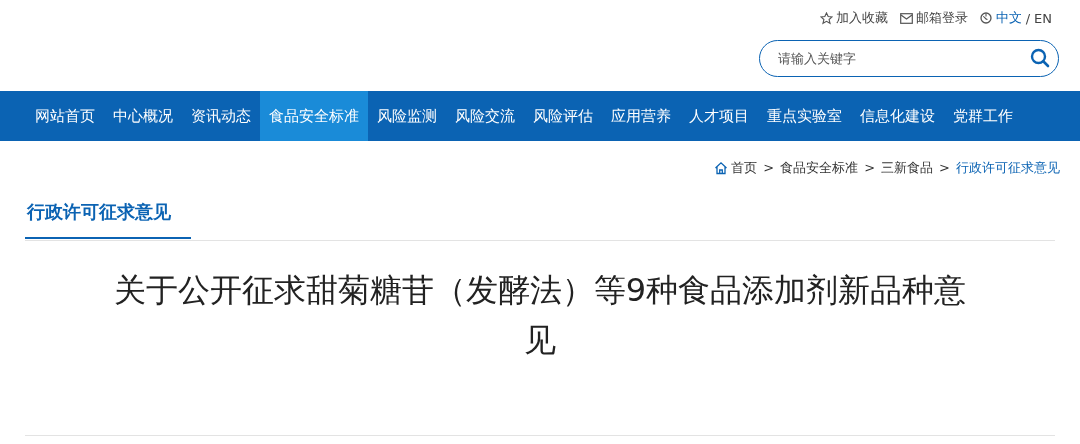  What do you see at coordinates (221, 116) in the screenshot?
I see `nav-tab: 资讯动态` at bounding box center [221, 116].